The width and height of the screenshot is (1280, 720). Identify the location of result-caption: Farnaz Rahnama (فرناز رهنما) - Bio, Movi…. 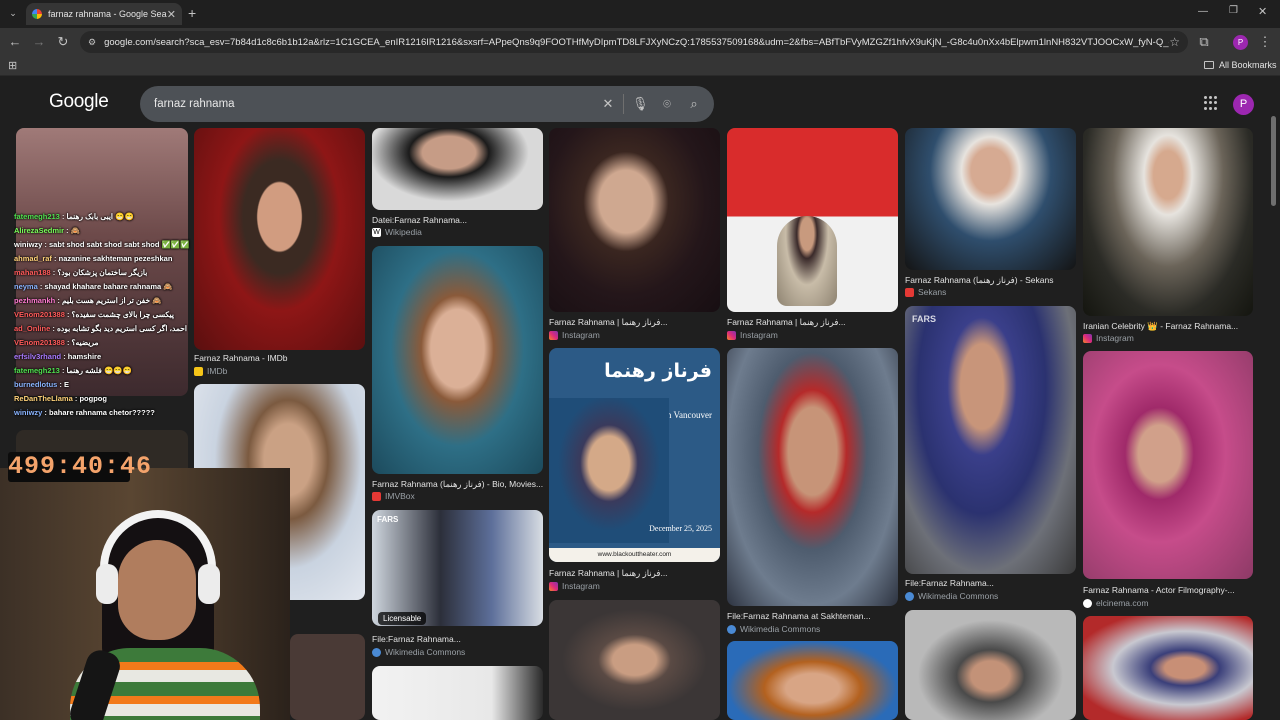
(457, 484).